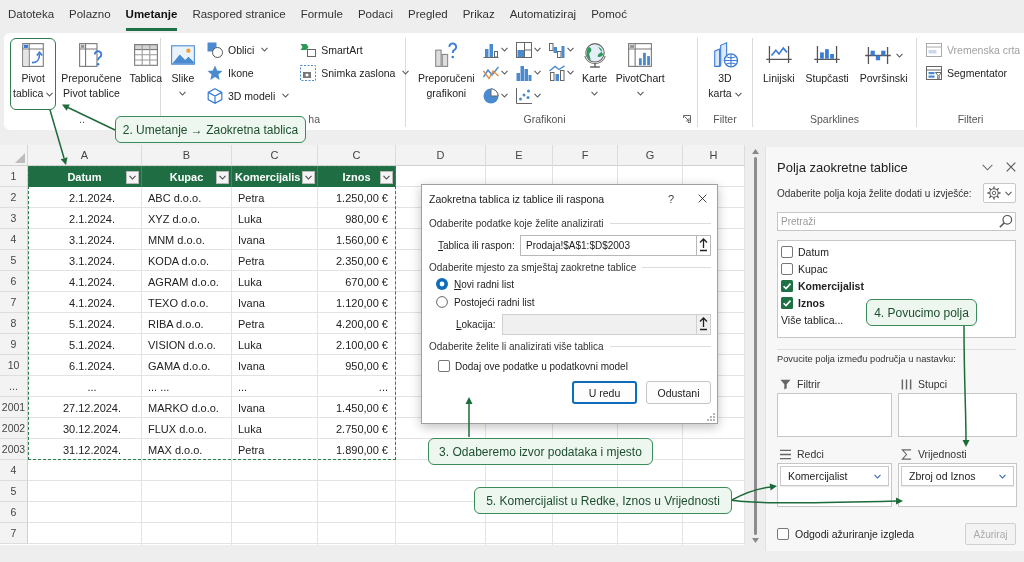 Image resolution: width=1024 pixels, height=562 pixels. I want to click on menu-tab: Datoteka, so click(31, 15).